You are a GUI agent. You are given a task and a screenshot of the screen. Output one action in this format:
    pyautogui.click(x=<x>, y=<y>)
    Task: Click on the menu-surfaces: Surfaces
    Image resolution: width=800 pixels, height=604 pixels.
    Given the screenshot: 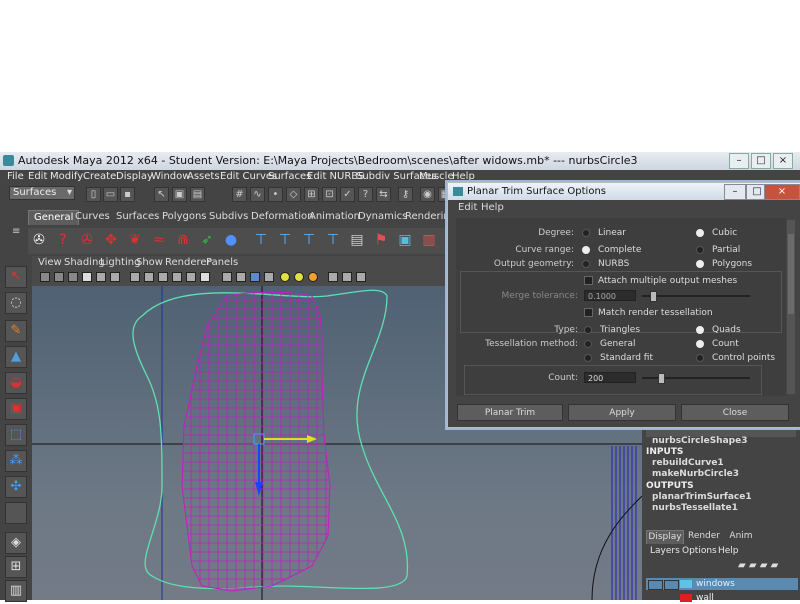 What is the action you would take?
    pyautogui.click(x=289, y=176)
    